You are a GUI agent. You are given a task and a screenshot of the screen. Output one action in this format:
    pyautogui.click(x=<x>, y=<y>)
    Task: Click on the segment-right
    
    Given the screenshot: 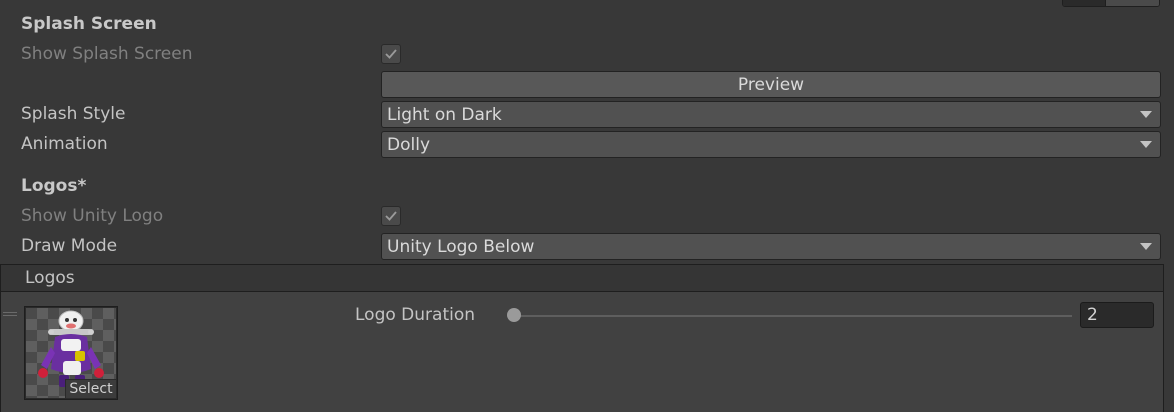 What is the action you would take?
    pyautogui.click(x=1132, y=3)
    